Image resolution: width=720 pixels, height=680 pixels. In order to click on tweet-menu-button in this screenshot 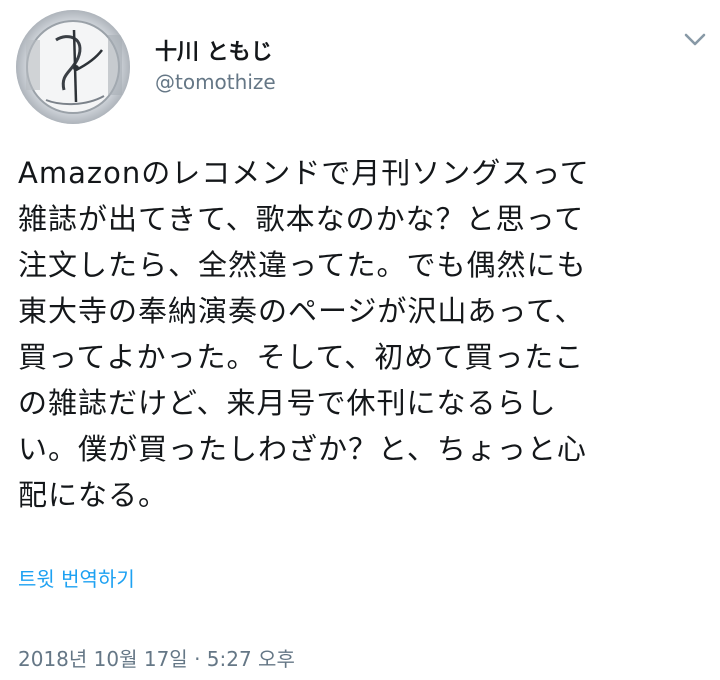, I will do `click(695, 40)`.